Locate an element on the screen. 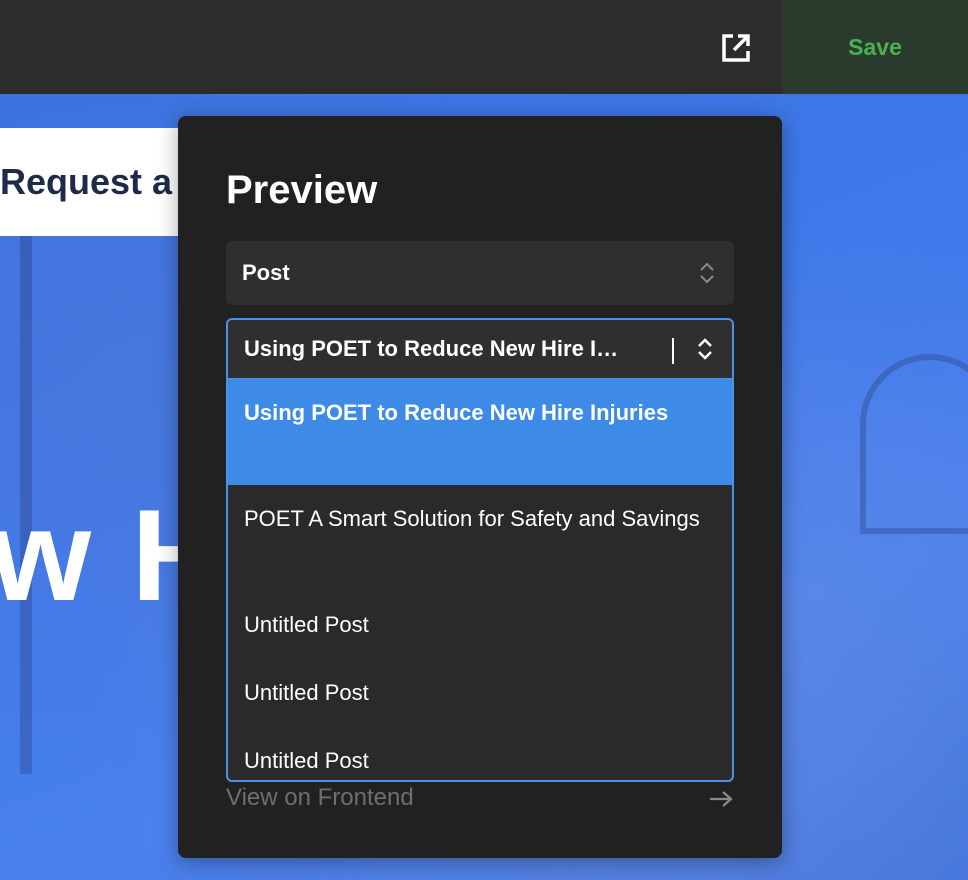 This screenshot has width=968, height=880. panel-title: Preview is located at coordinates (302, 190).